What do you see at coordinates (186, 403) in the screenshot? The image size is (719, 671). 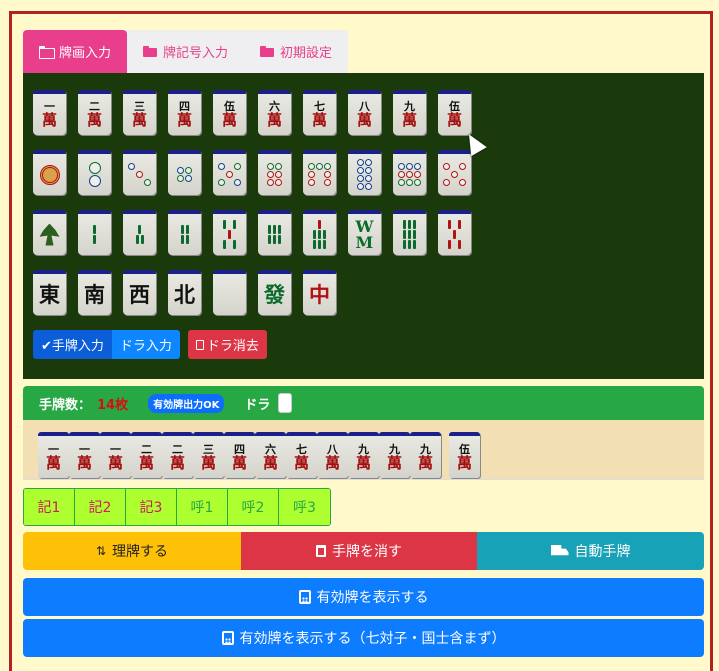 I see `effective-output-badge: 有効牌出力OK` at bounding box center [186, 403].